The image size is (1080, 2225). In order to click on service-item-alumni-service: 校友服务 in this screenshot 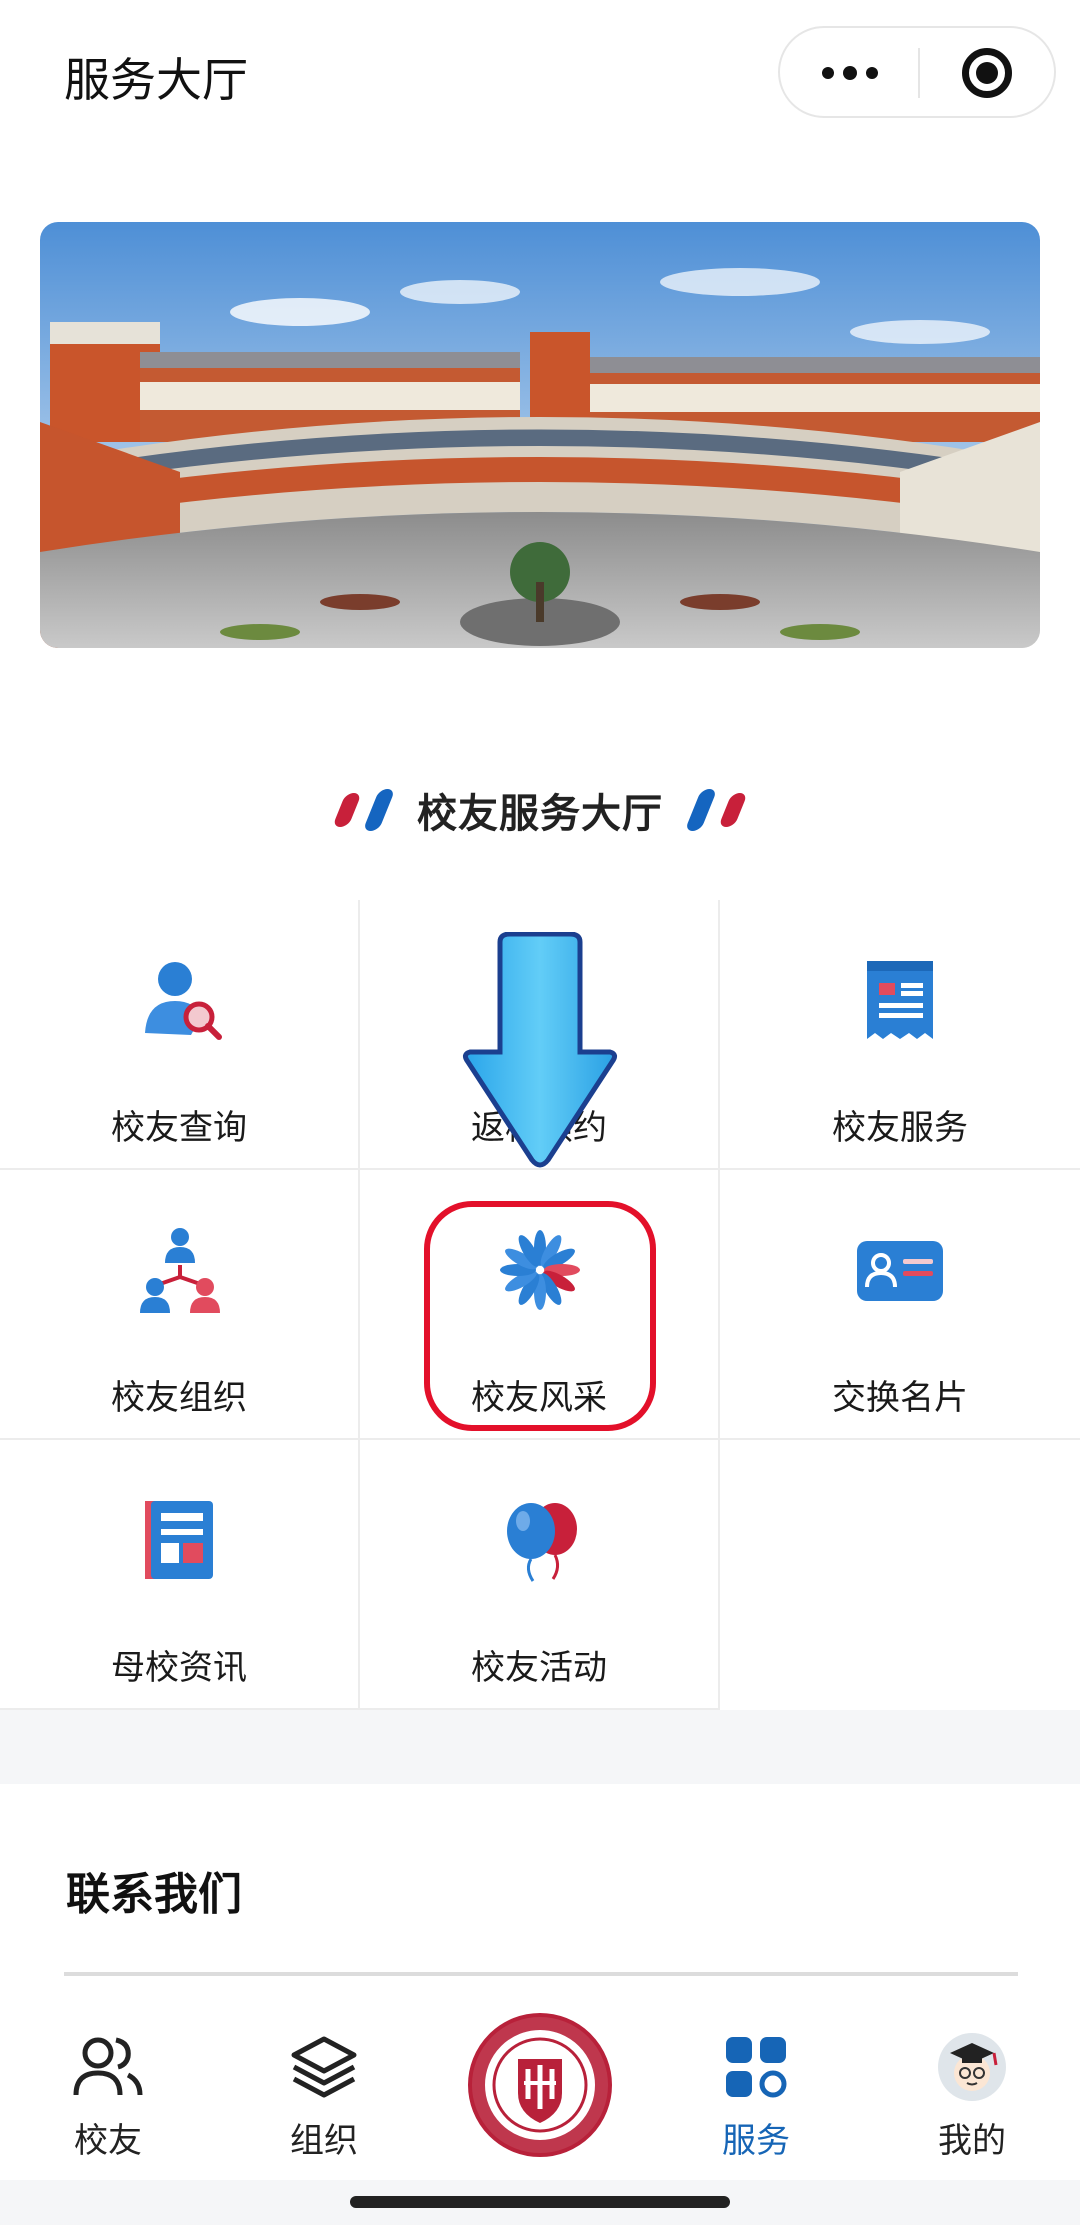, I will do `click(900, 1035)`.